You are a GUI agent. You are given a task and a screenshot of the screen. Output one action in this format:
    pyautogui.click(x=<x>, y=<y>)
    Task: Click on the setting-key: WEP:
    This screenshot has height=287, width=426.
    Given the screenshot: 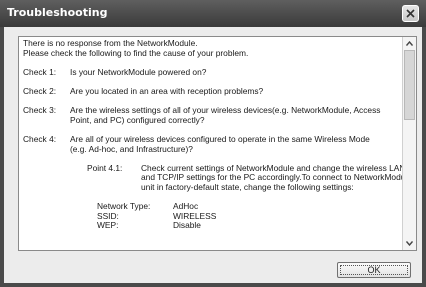 What is the action you would take?
    pyautogui.click(x=108, y=225)
    